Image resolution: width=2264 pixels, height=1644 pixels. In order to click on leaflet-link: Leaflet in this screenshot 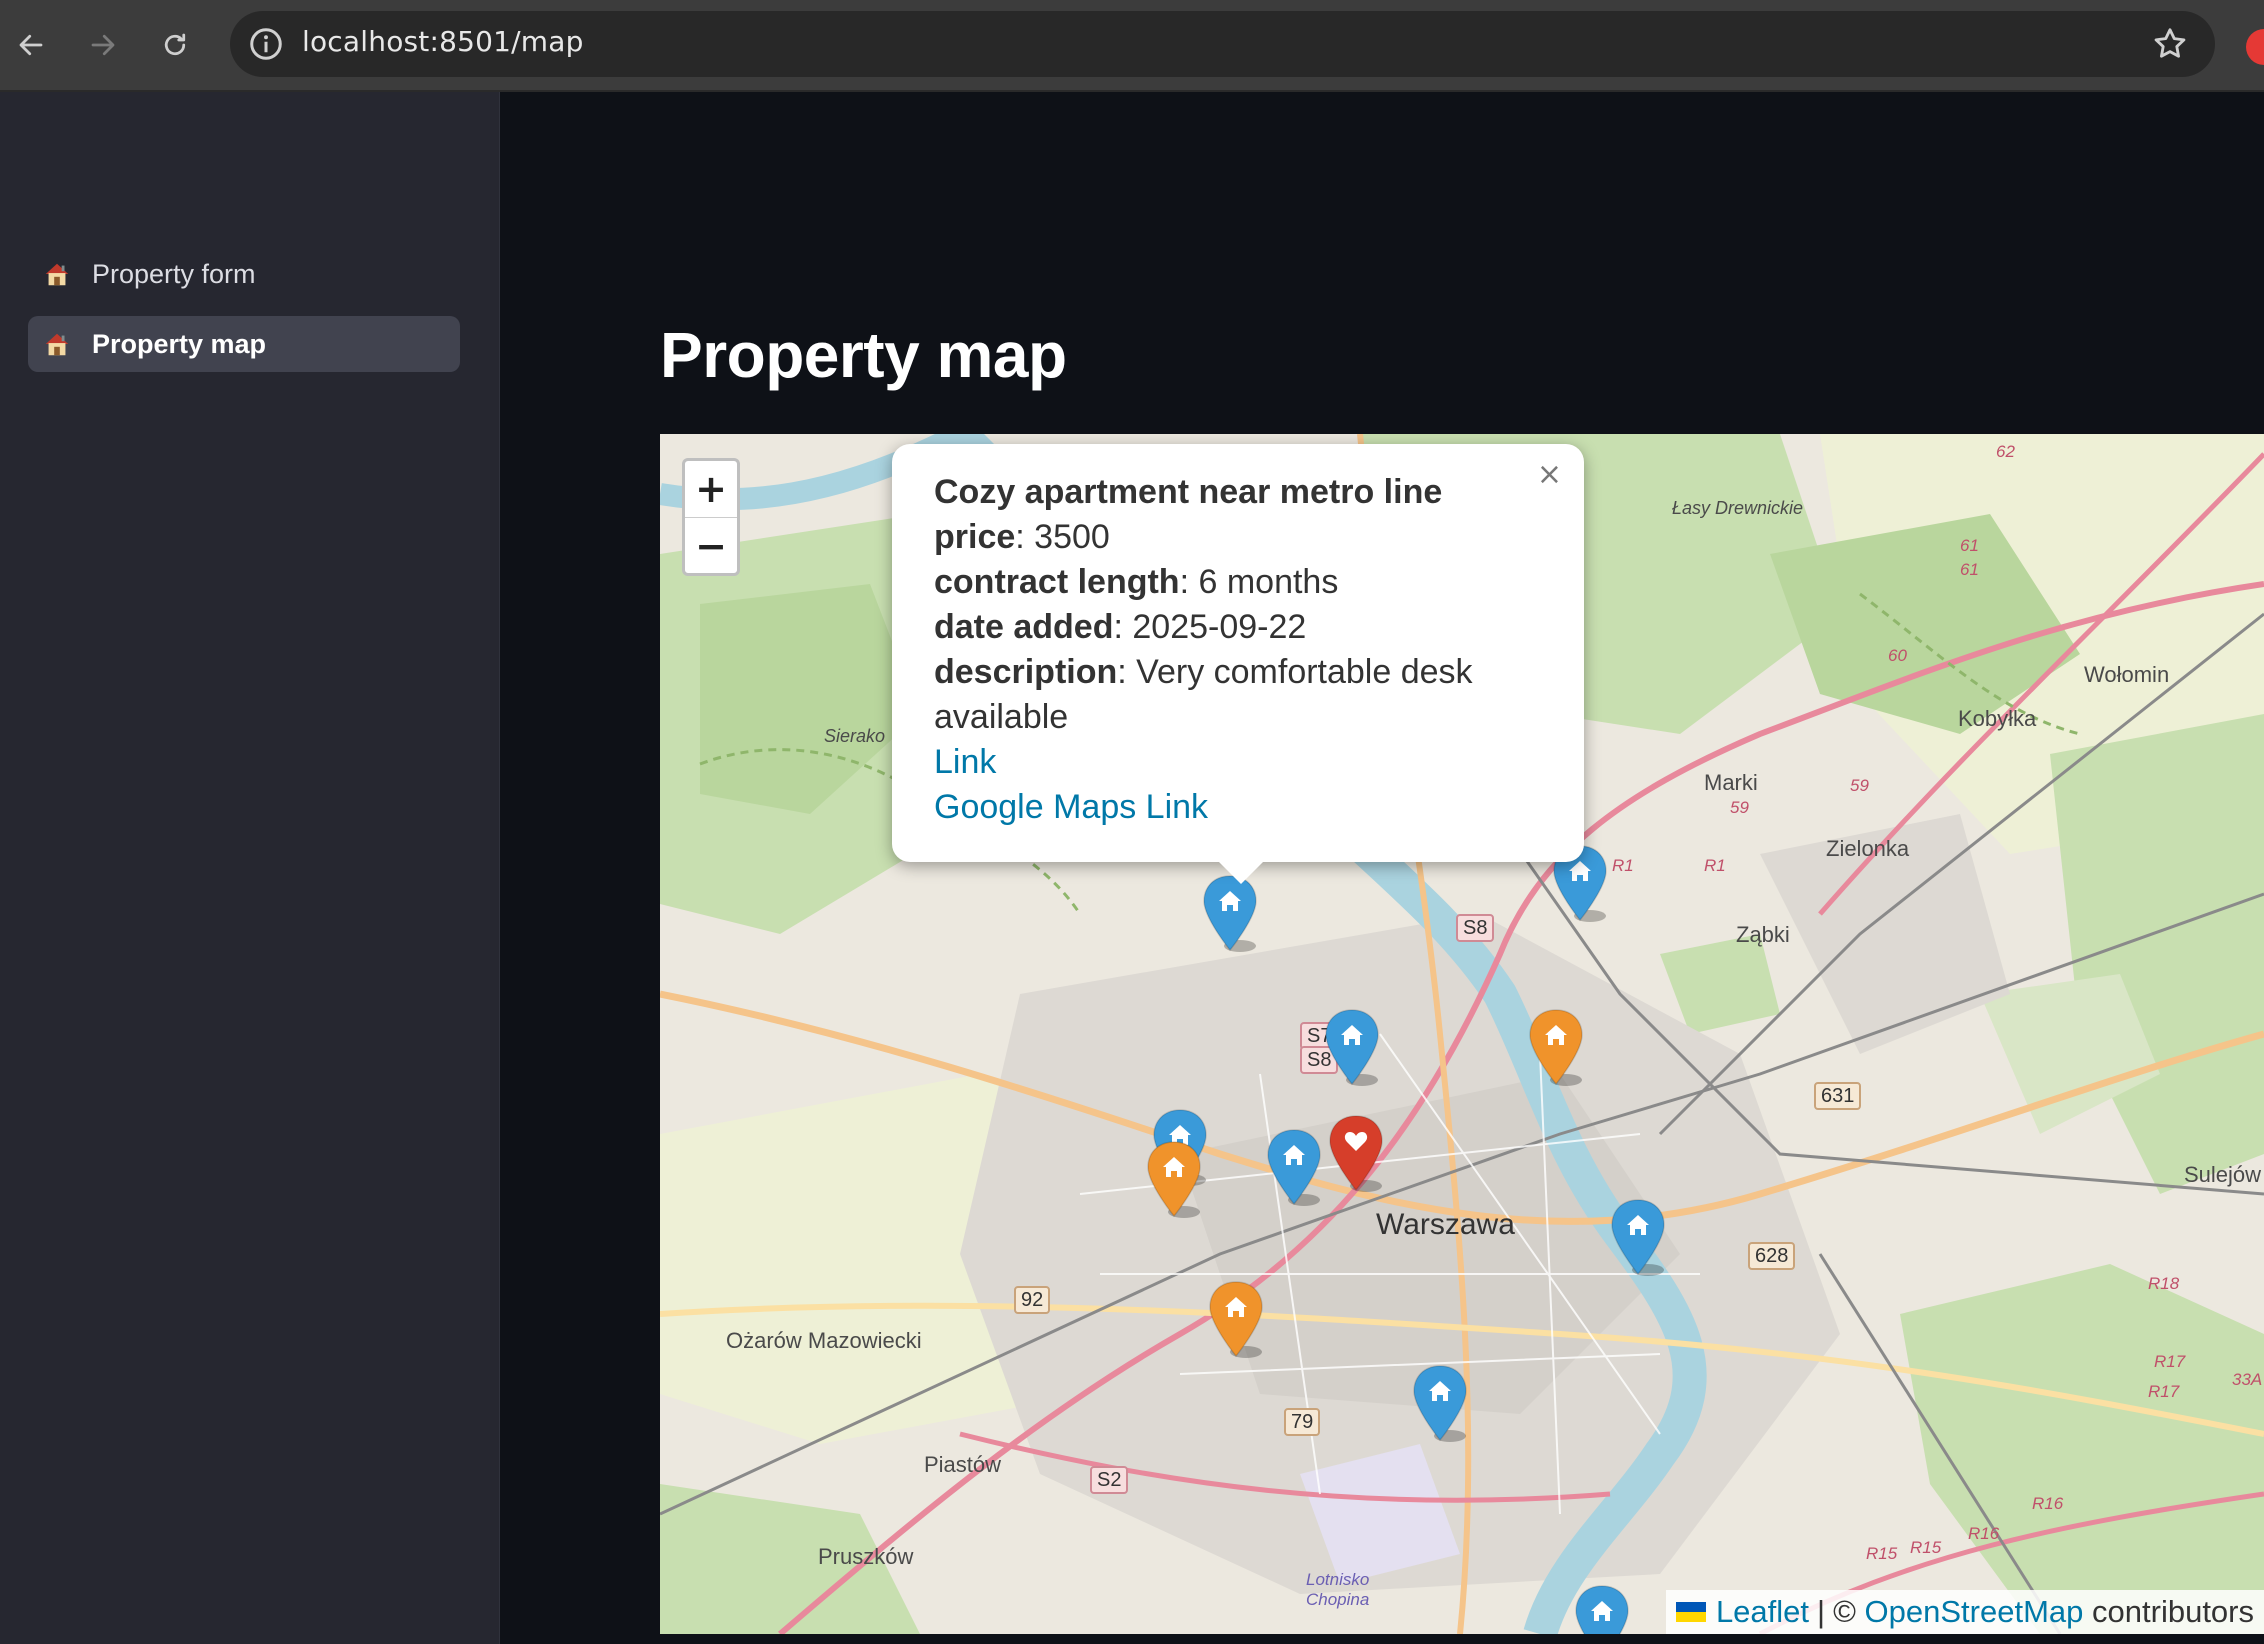, I will do `click(1762, 1612)`.